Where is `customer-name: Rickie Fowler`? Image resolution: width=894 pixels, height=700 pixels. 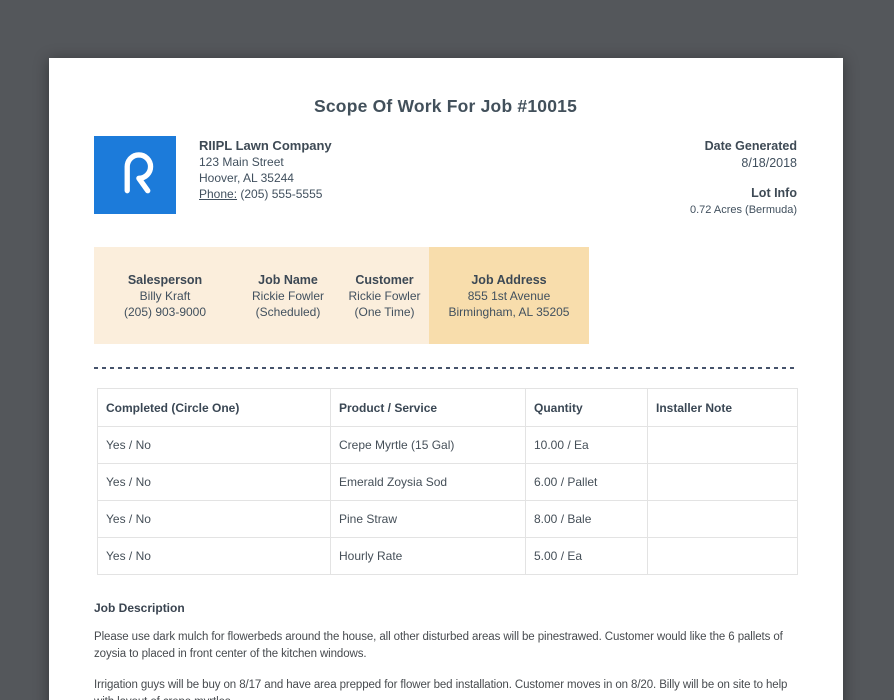 customer-name: Rickie Fowler is located at coordinates (384, 295).